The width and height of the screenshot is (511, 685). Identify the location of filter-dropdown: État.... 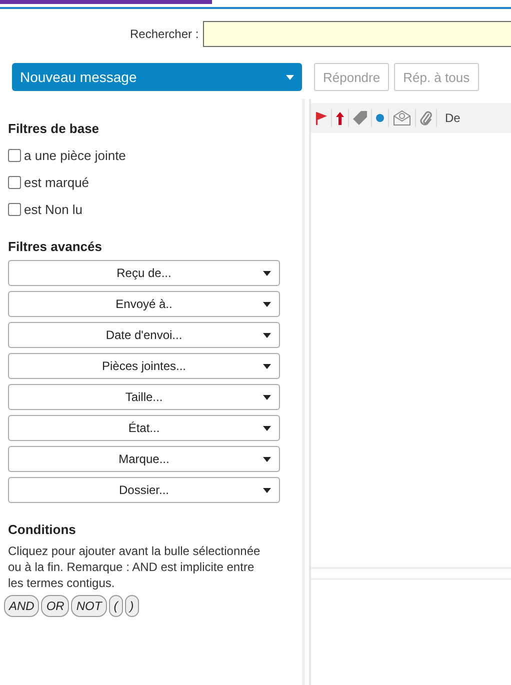
(144, 428).